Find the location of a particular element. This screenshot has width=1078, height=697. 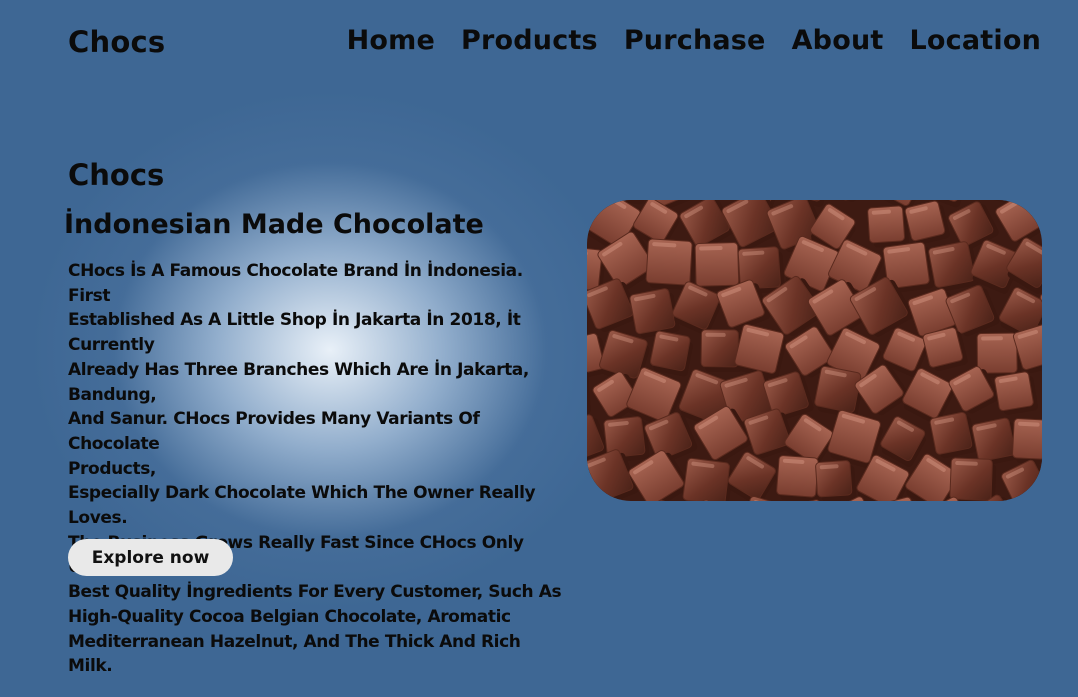

nav-link-purchase: Purchase is located at coordinates (695, 40).